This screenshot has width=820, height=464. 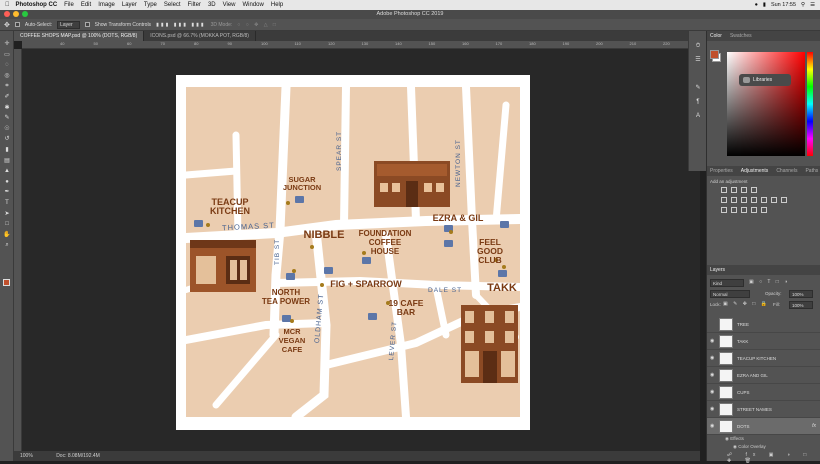 I want to click on menu-list-icon: ☰, so click(x=812, y=5).